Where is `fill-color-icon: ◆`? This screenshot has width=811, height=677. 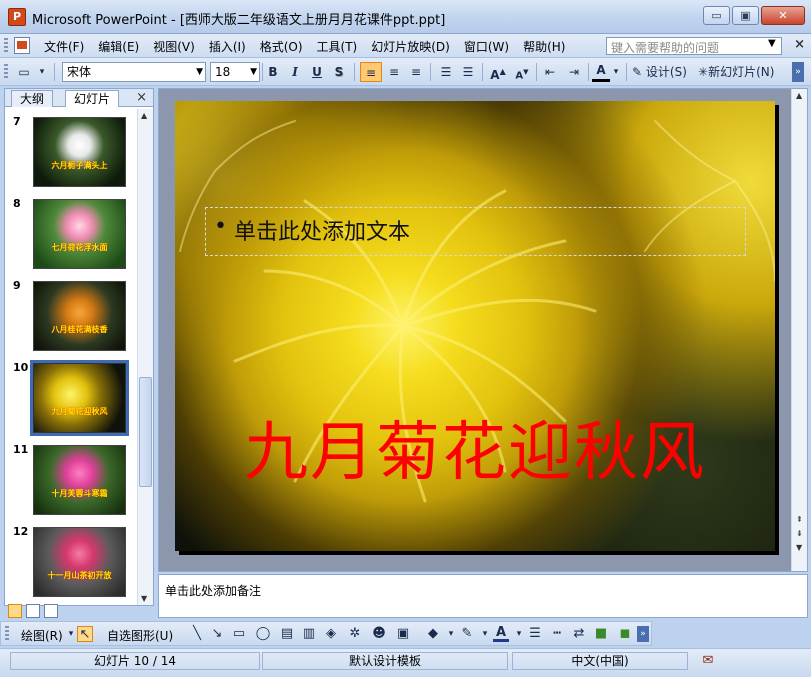
fill-color-icon: ◆ is located at coordinates (433, 634).